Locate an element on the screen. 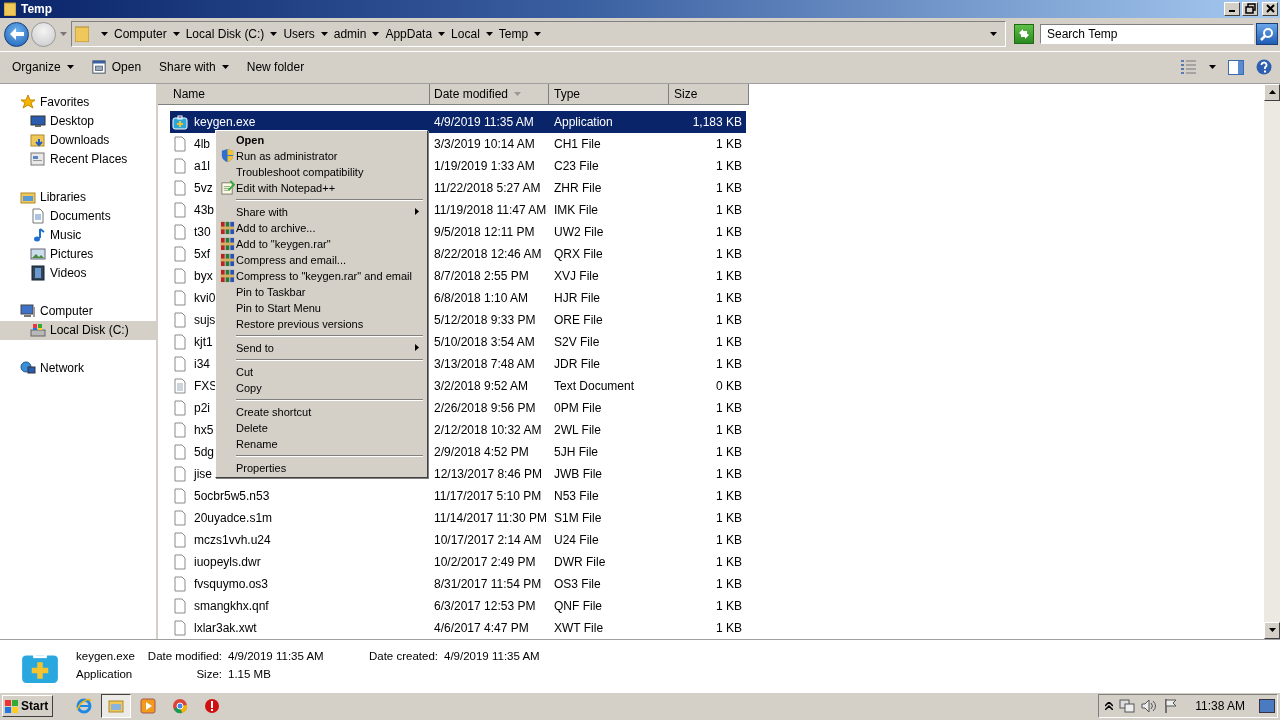 The height and width of the screenshot is (720, 1280). menu-item: Open is located at coordinates (321, 139).